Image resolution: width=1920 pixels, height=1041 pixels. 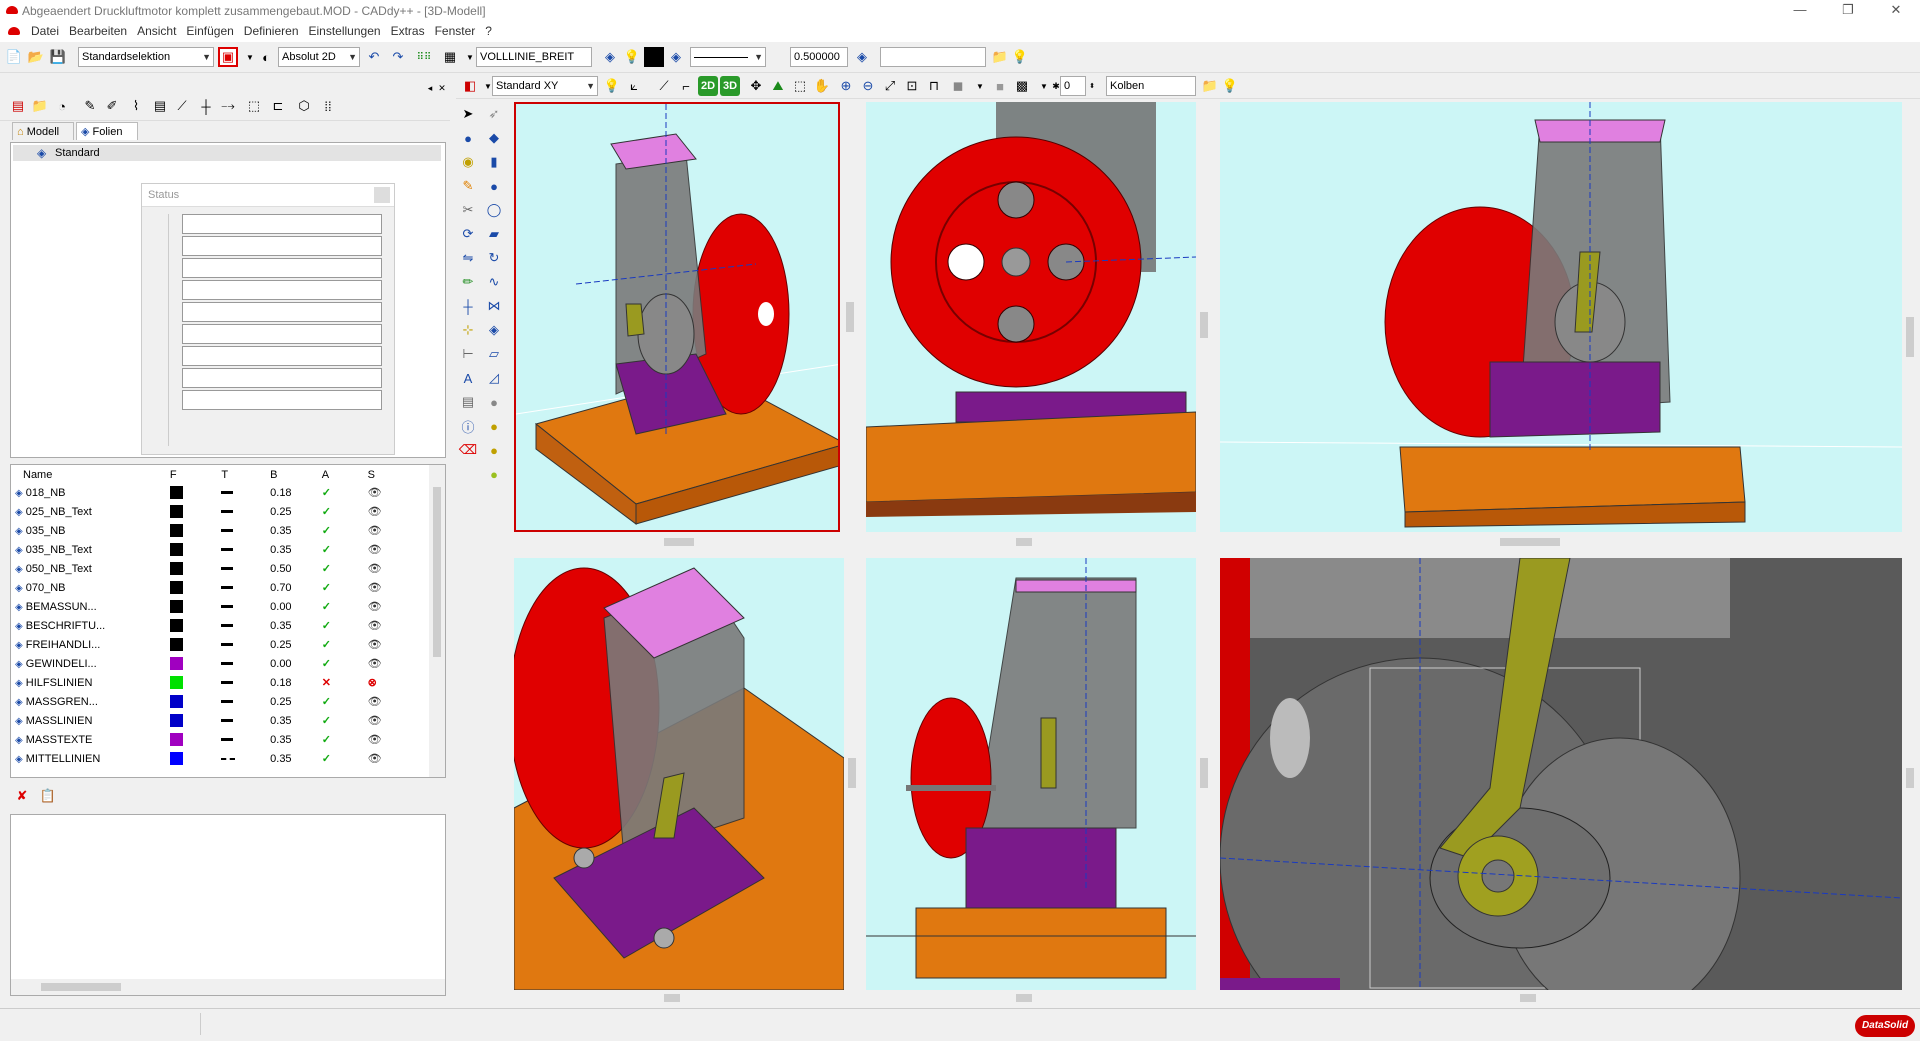 I want to click on sphere-grey-icon: ●, so click(x=494, y=402).